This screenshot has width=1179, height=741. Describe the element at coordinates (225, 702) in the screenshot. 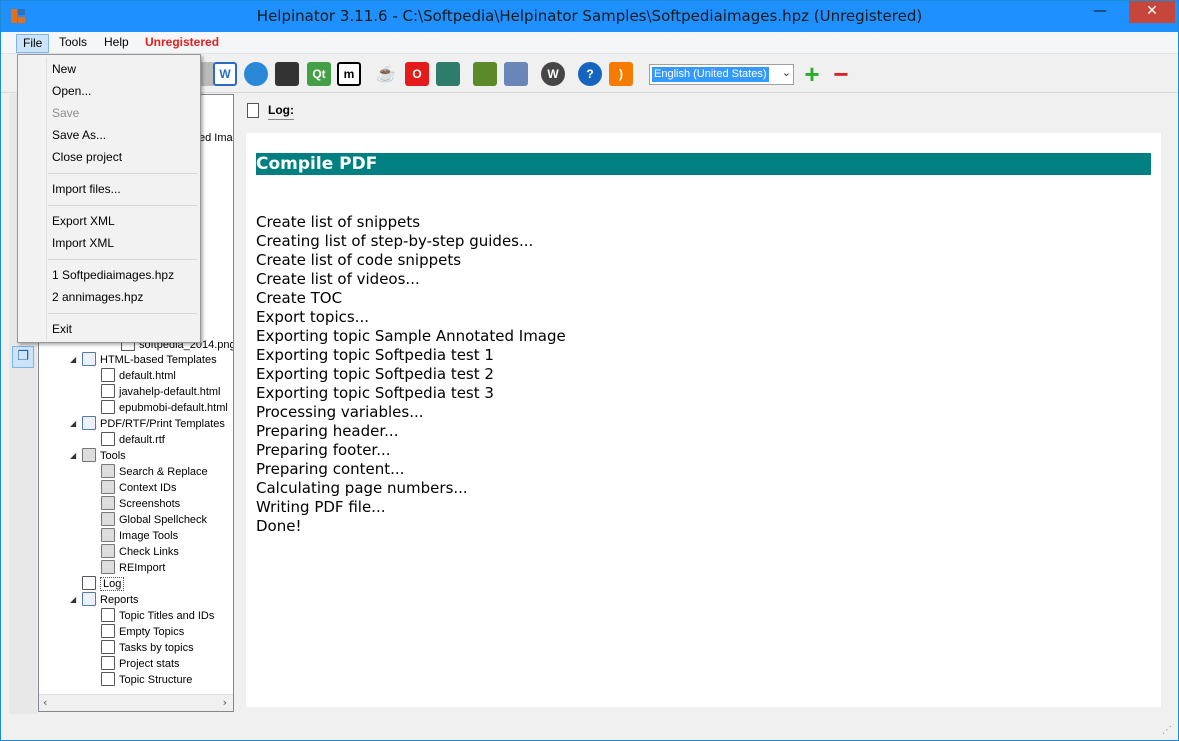

I see `scroll-right-icon: ›` at that location.